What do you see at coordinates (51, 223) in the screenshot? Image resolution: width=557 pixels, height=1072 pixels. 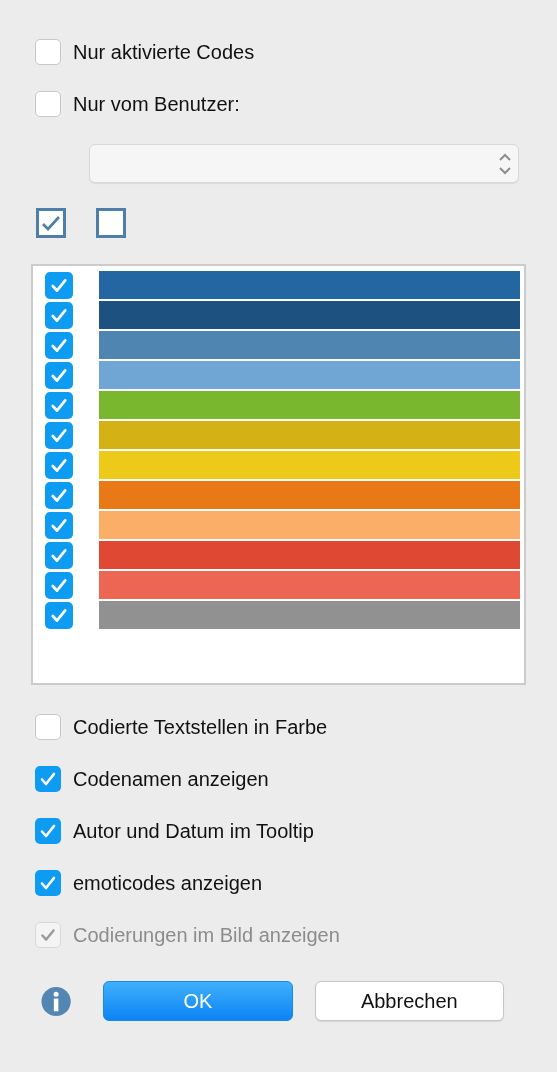 I see `select-all-icon` at bounding box center [51, 223].